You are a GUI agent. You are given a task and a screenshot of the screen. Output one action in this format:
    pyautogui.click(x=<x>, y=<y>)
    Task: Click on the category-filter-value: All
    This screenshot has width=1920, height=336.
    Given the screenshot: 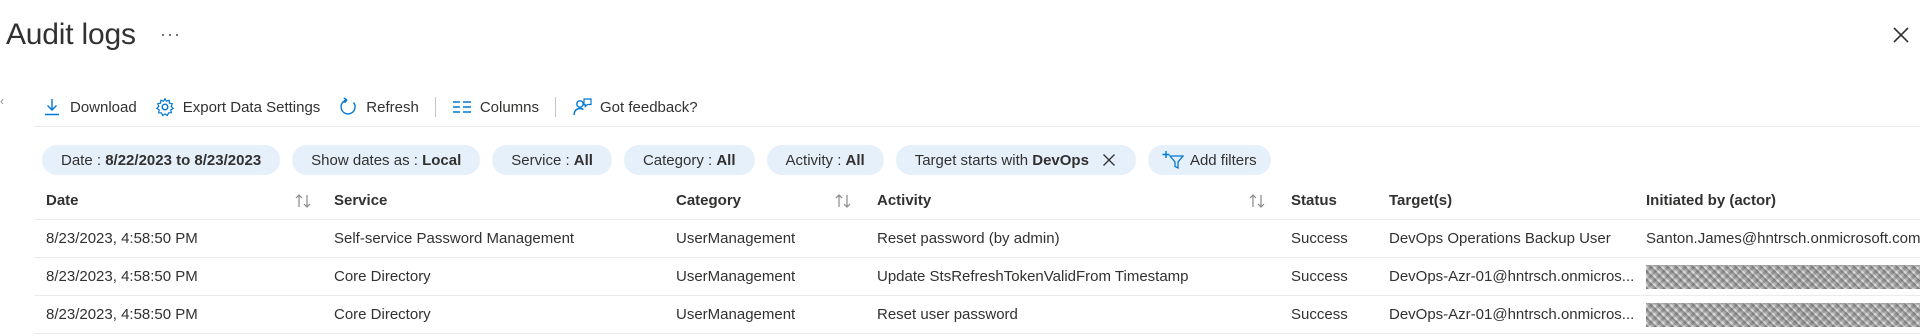 What is the action you would take?
    pyautogui.click(x=726, y=160)
    